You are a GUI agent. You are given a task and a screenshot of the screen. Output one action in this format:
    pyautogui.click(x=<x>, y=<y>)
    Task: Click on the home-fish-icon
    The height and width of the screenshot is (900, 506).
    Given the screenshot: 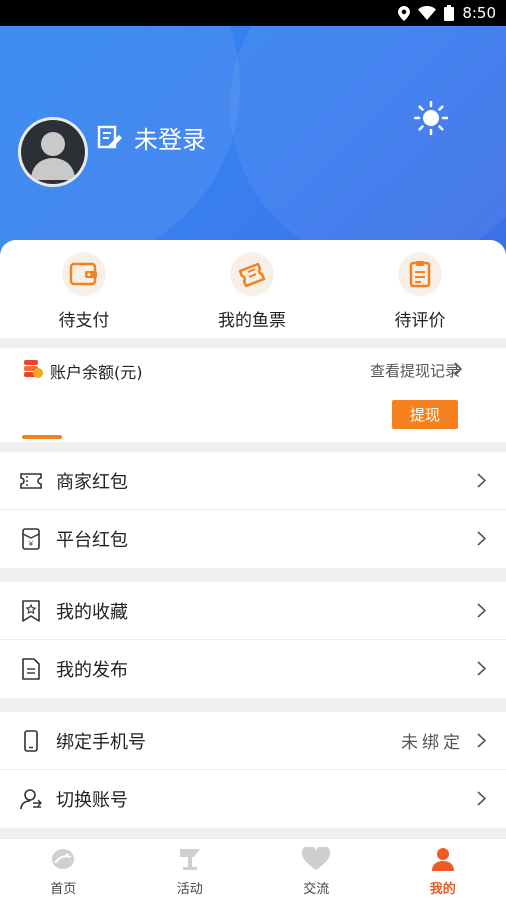 What is the action you would take?
    pyautogui.click(x=63, y=861)
    